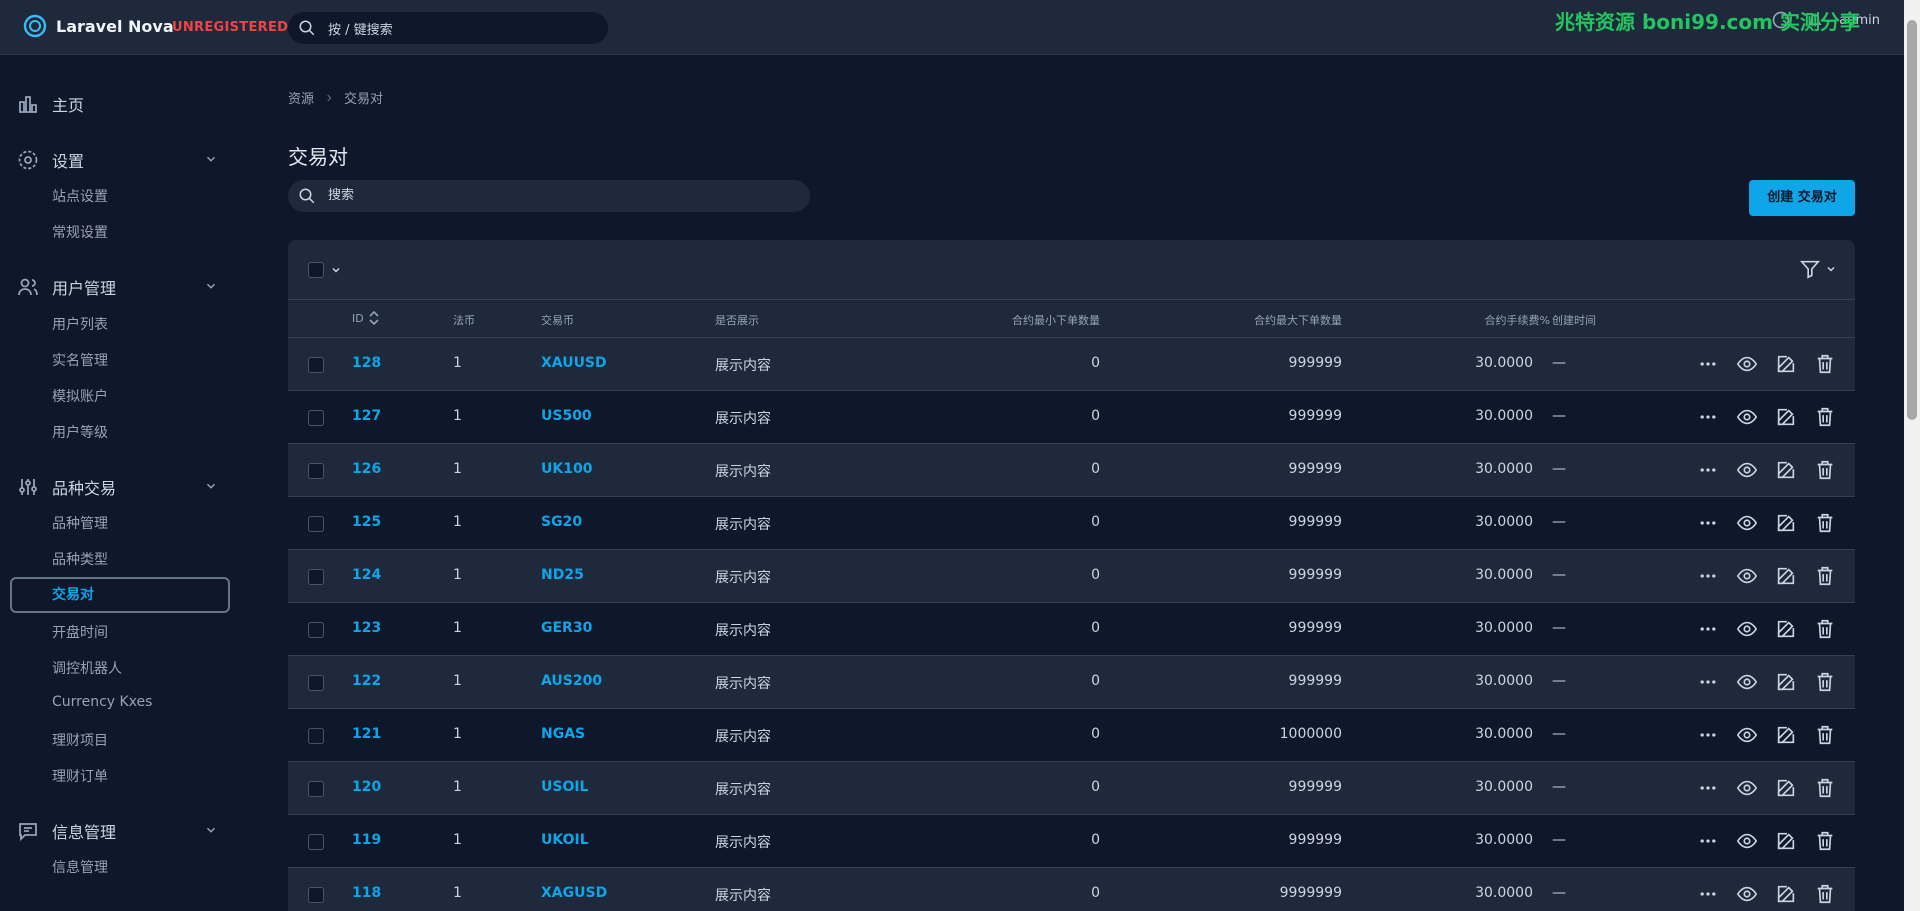  I want to click on sidebar-item-product-types: 品种类型, so click(80, 559).